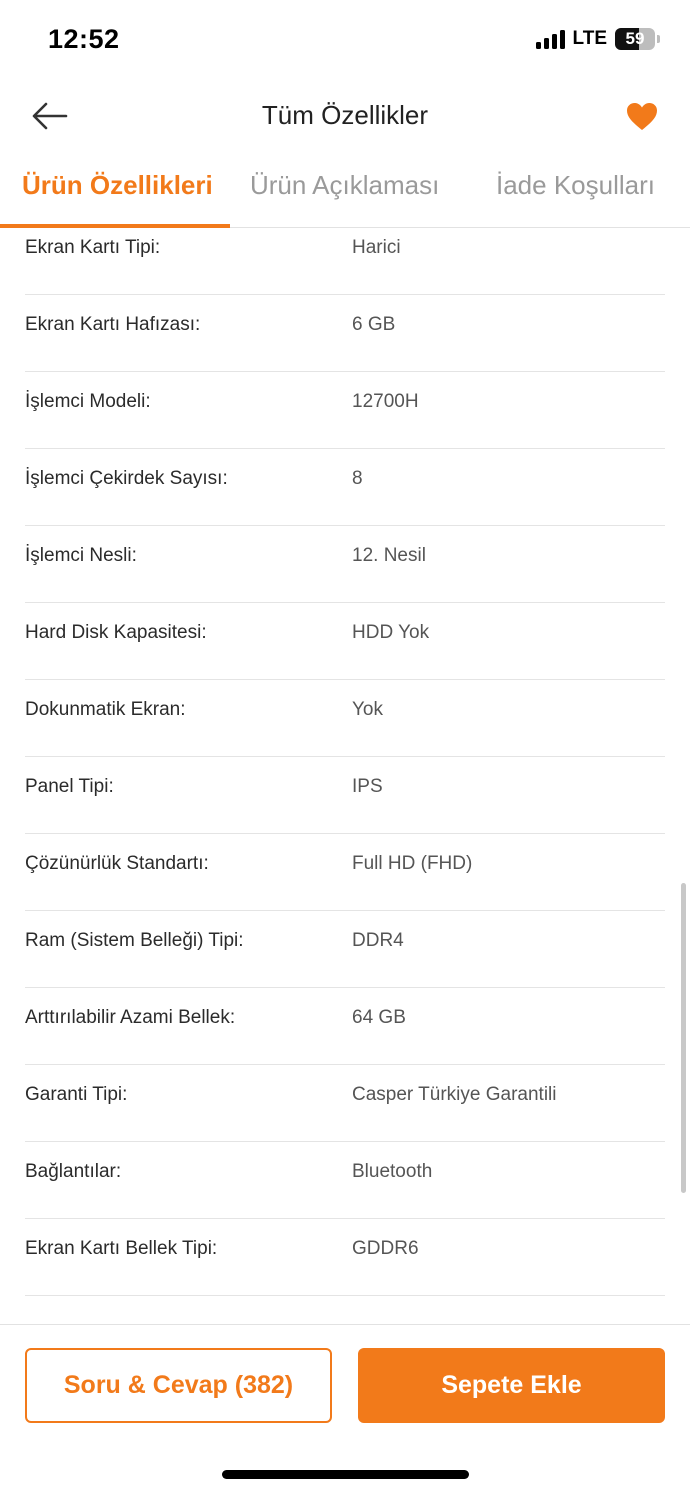 This screenshot has width=690, height=1493. I want to click on spec-value: Full HD (FHD), so click(412, 863).